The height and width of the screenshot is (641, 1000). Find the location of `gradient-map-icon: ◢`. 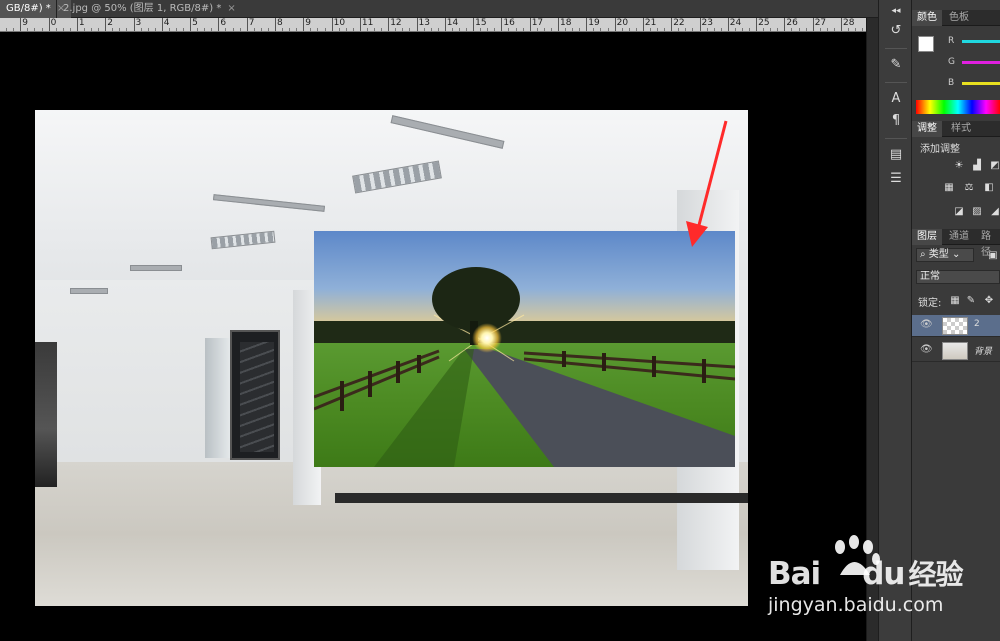

gradient-map-icon: ◢ is located at coordinates (994, 212).